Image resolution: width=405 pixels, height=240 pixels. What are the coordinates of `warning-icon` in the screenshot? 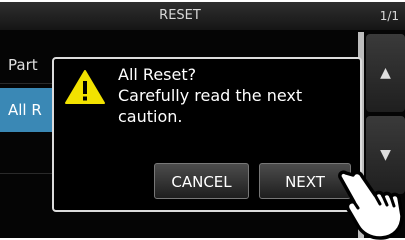 It's located at (85, 87).